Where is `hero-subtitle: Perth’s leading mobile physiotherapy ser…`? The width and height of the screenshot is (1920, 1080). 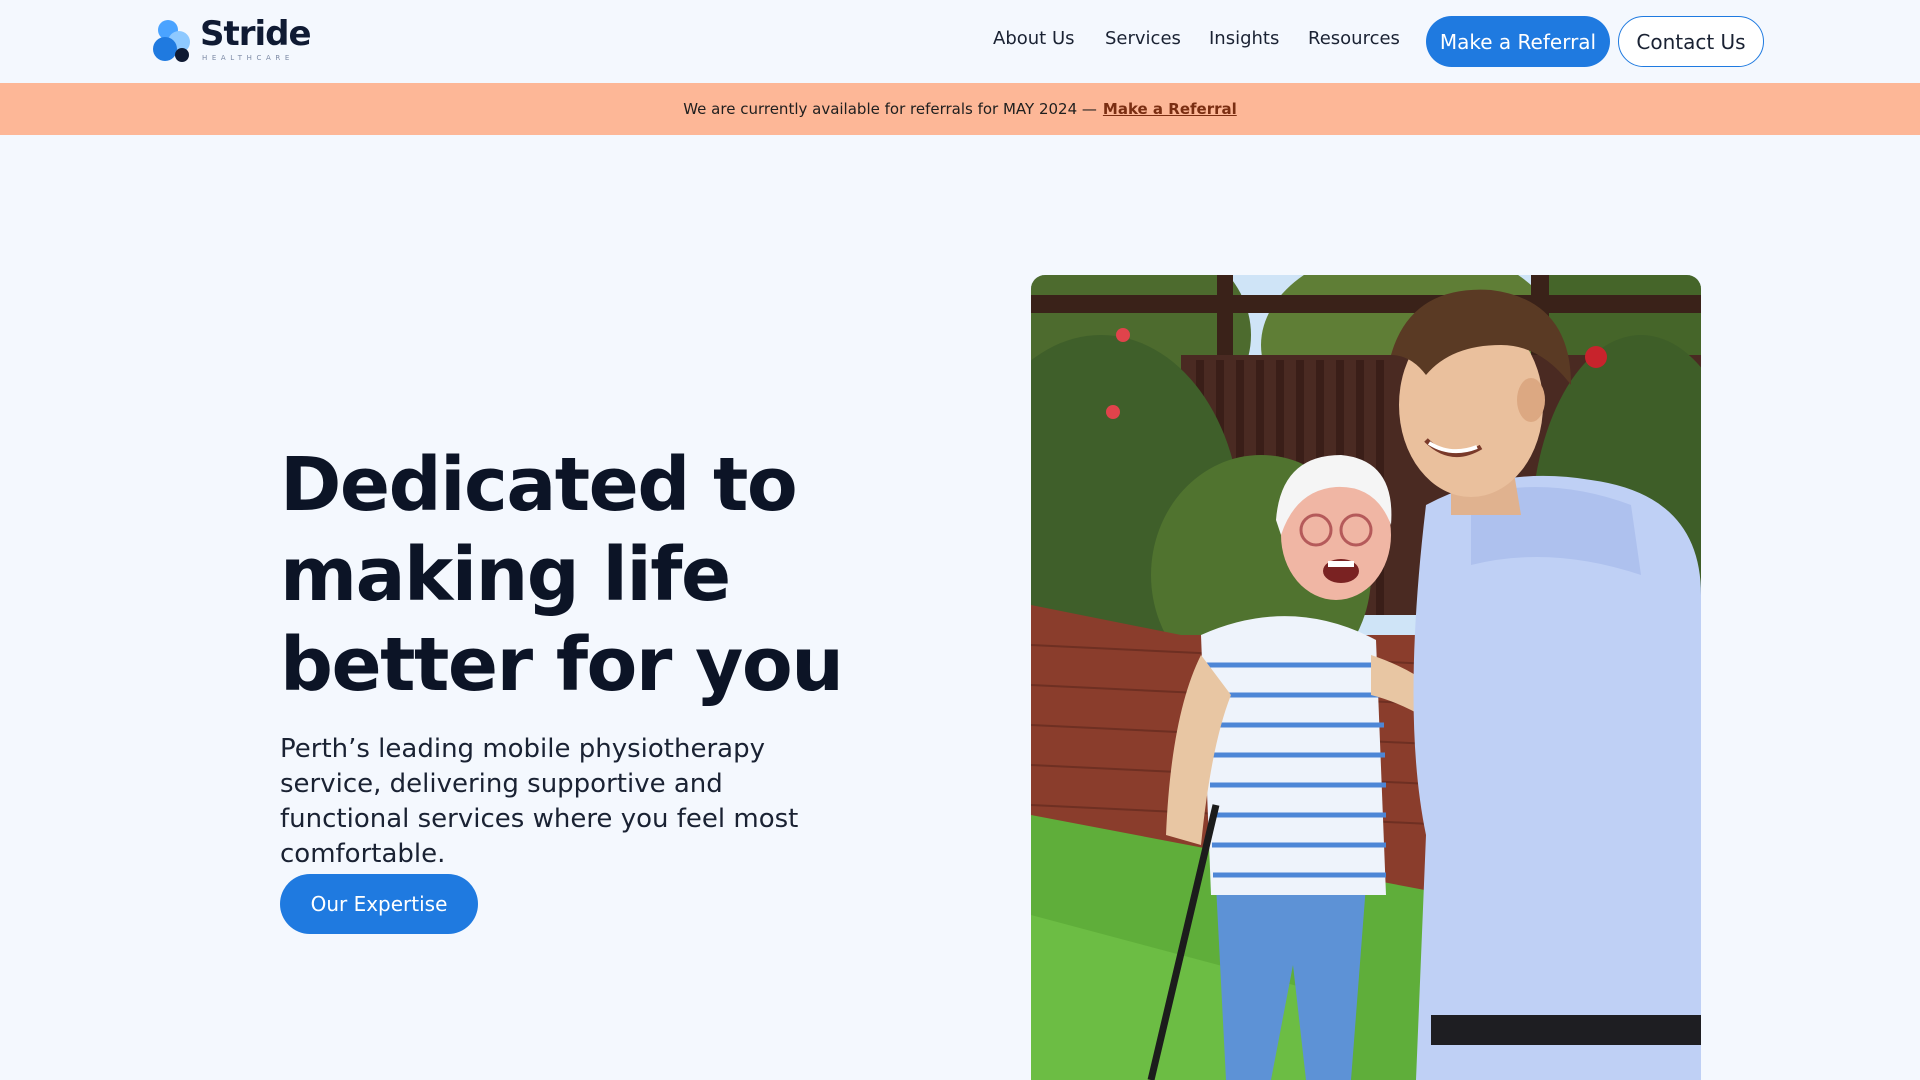
hero-subtitle: Perth’s leading mobile physiotherapy ser… is located at coordinates (539, 801).